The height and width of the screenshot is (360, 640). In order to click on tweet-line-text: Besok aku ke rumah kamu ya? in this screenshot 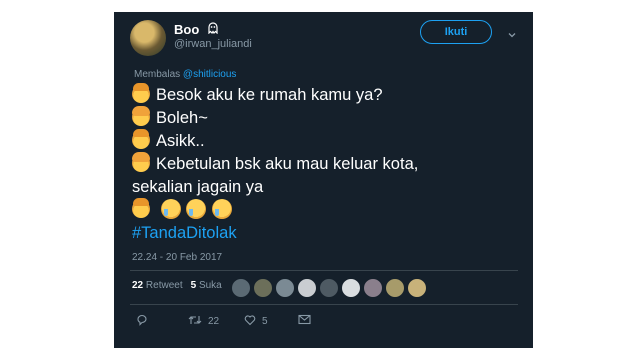, I will do `click(269, 95)`.